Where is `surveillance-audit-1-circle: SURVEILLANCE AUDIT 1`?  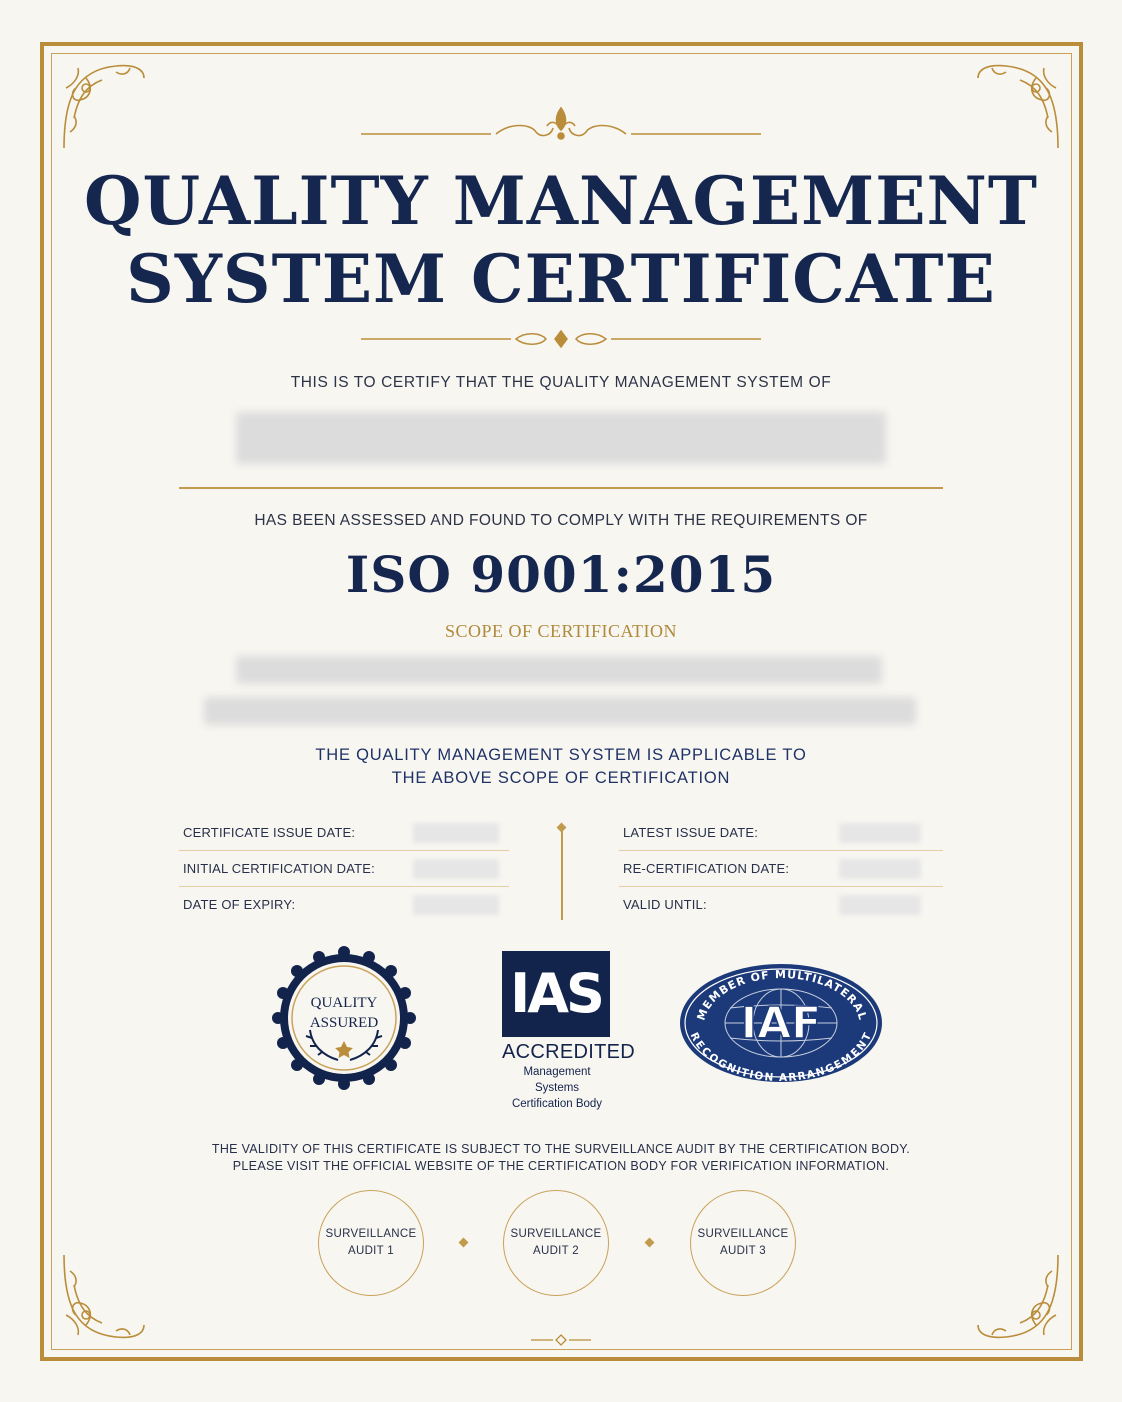
surveillance-audit-1-circle: SURVEILLANCE AUDIT 1 is located at coordinates (371, 1243).